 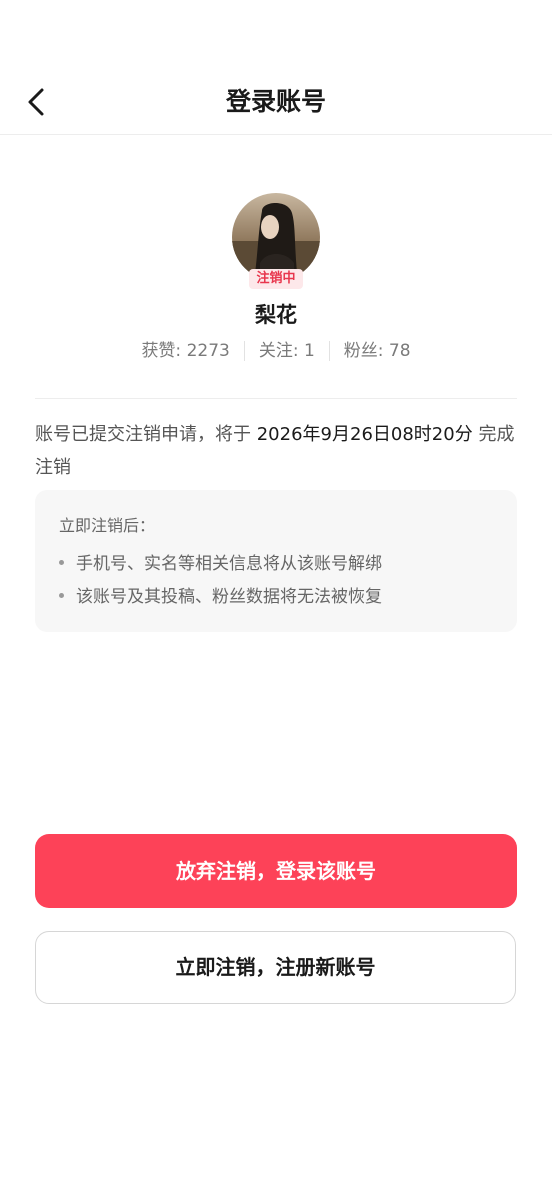 What do you see at coordinates (275, 967) in the screenshot?
I see `delete-now-register-button: 立即注销，注册新账号` at bounding box center [275, 967].